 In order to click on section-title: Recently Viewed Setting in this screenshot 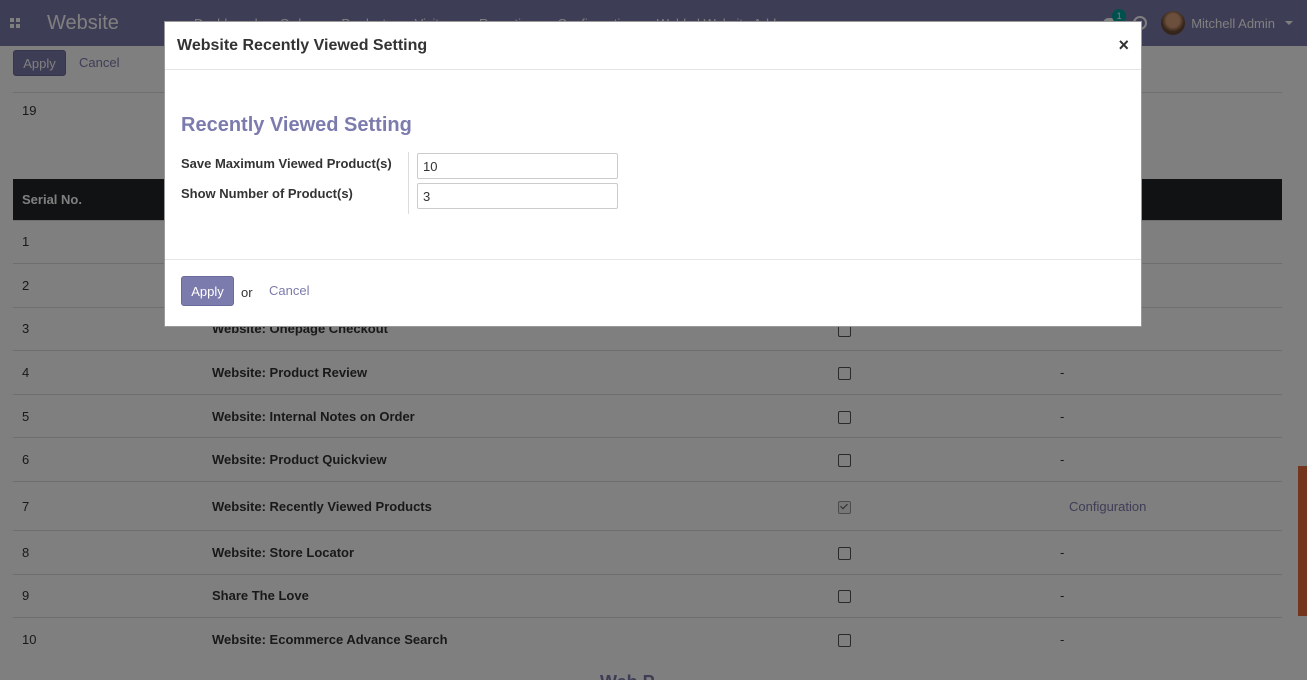, I will do `click(296, 125)`.